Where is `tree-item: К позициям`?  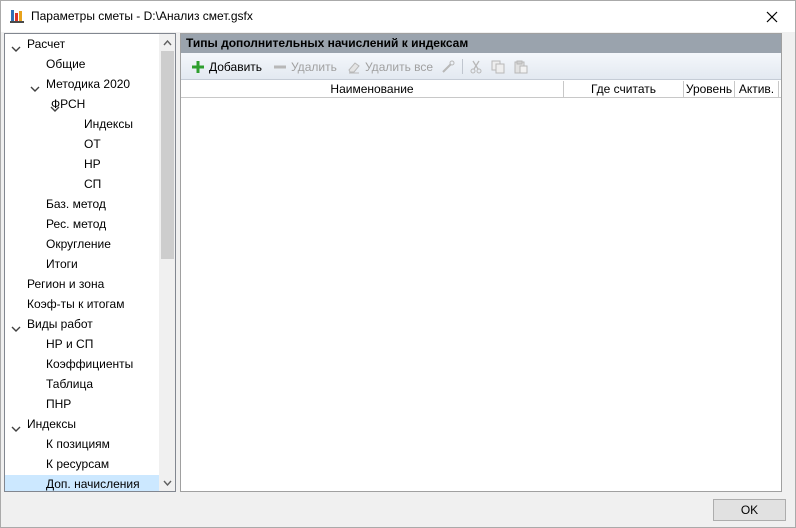
tree-item: К позициям is located at coordinates (82, 444).